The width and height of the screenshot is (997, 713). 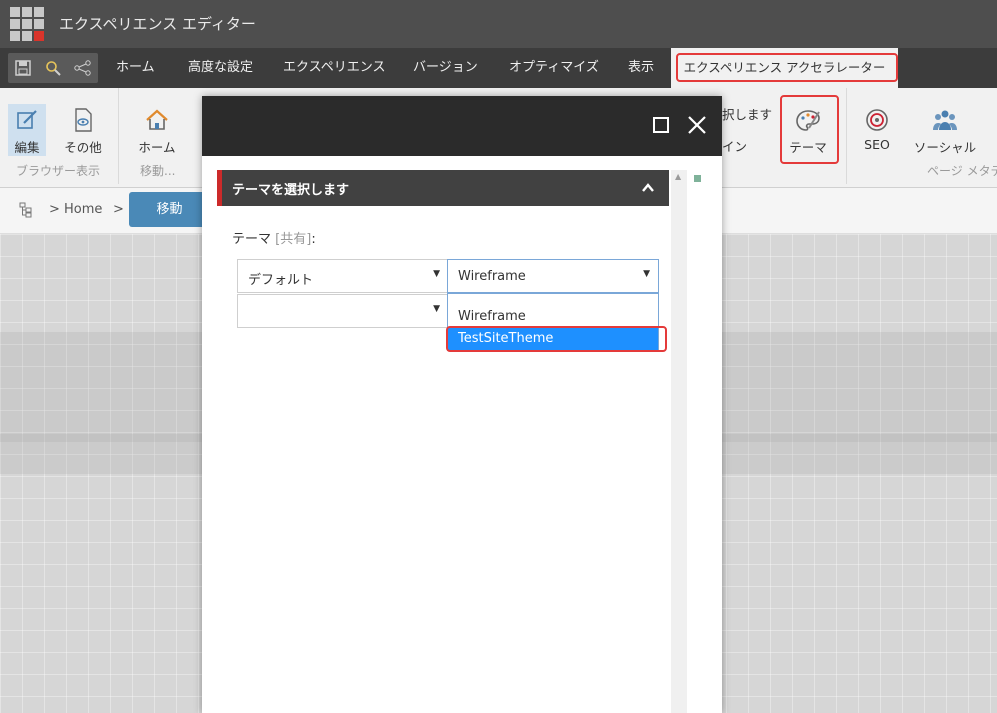 I want to click on tab-home: ホーム, so click(x=135, y=68).